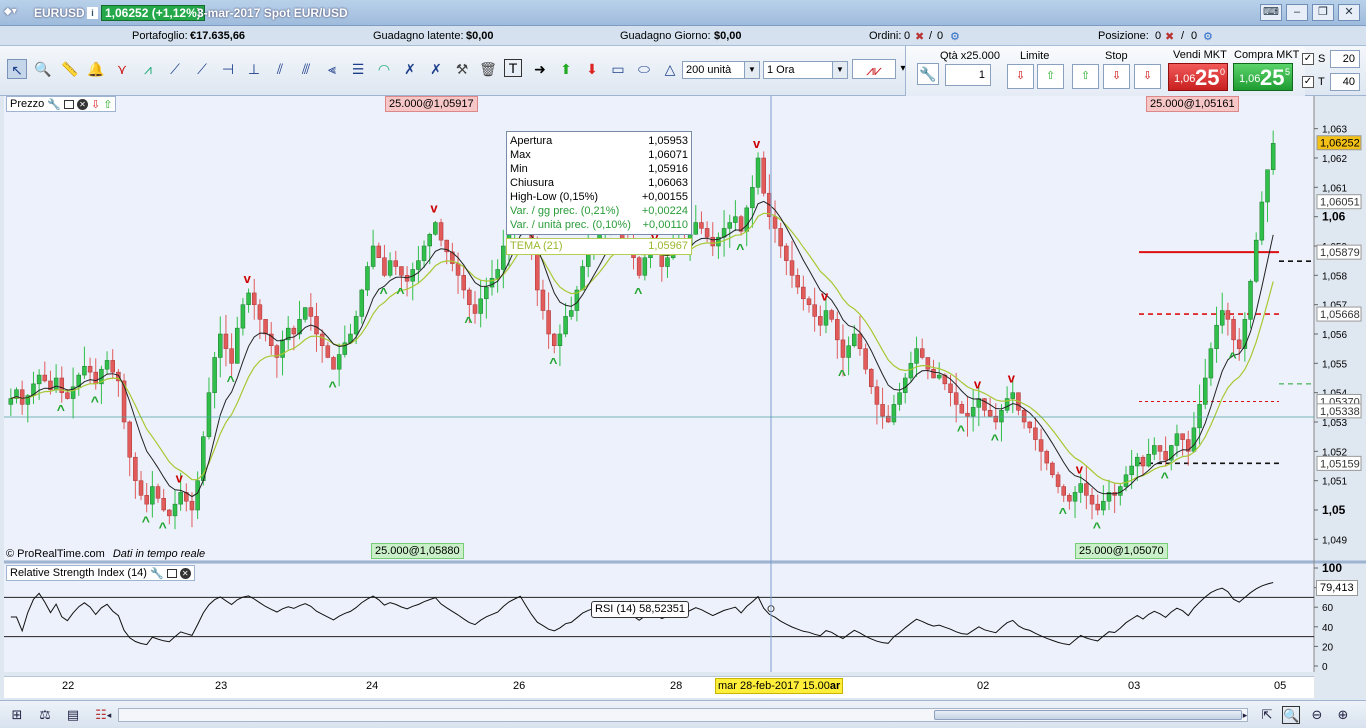  Describe the element at coordinates (148, 69) in the screenshot. I see `trend-icon: ⩘` at that location.